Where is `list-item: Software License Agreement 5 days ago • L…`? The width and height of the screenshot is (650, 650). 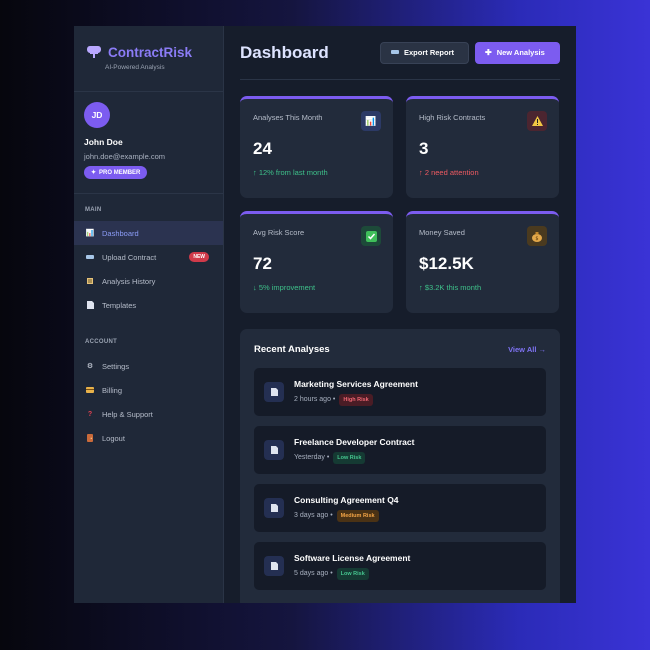 list-item: Software License Agreement 5 days ago • L… is located at coordinates (400, 566).